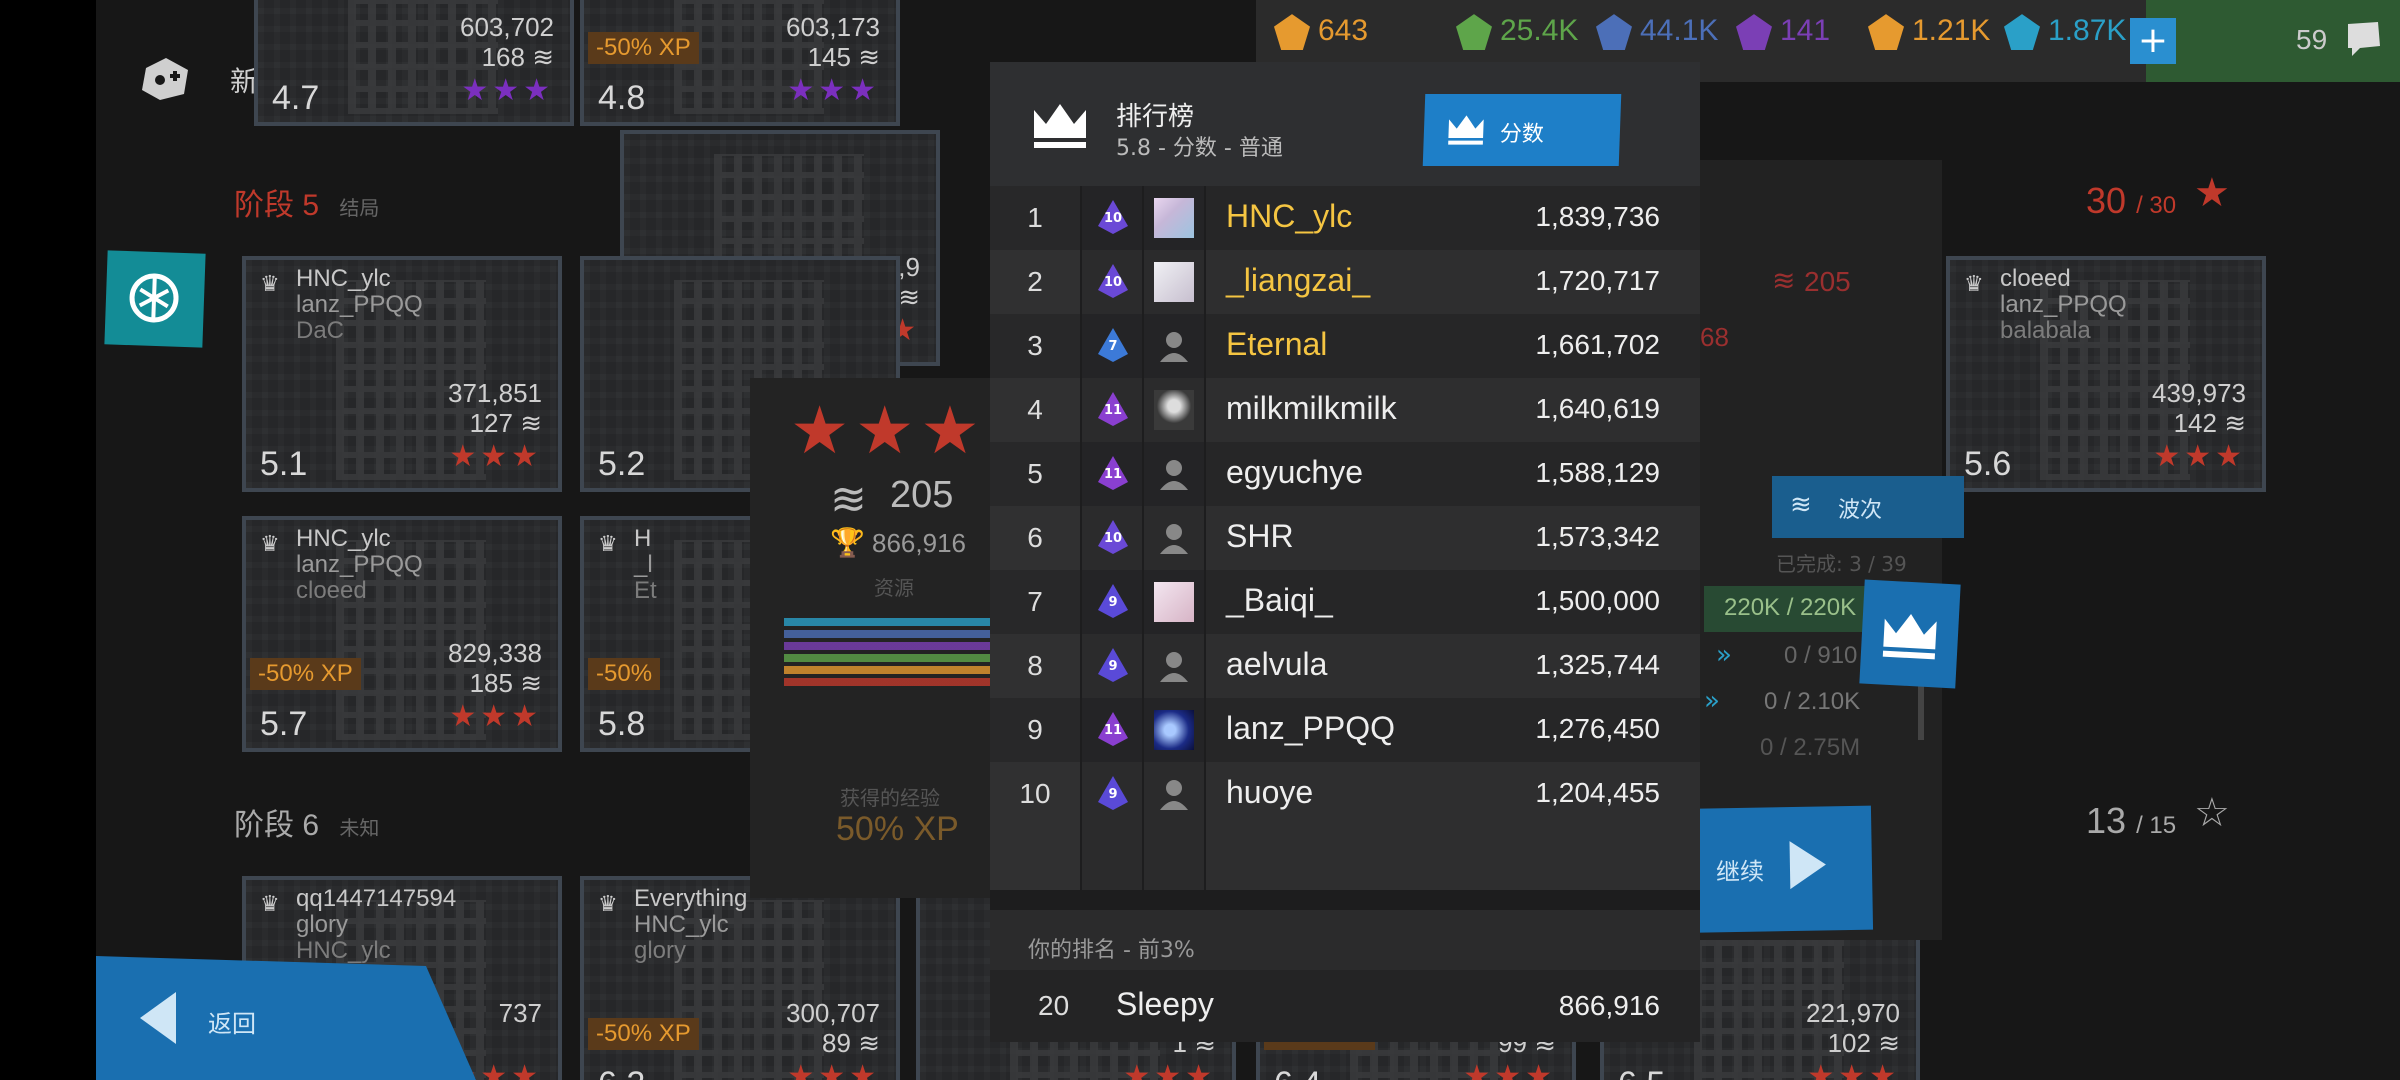 The width and height of the screenshot is (2400, 1080). What do you see at coordinates (1279, 600) in the screenshot?
I see `player-name: _Baiqi_` at bounding box center [1279, 600].